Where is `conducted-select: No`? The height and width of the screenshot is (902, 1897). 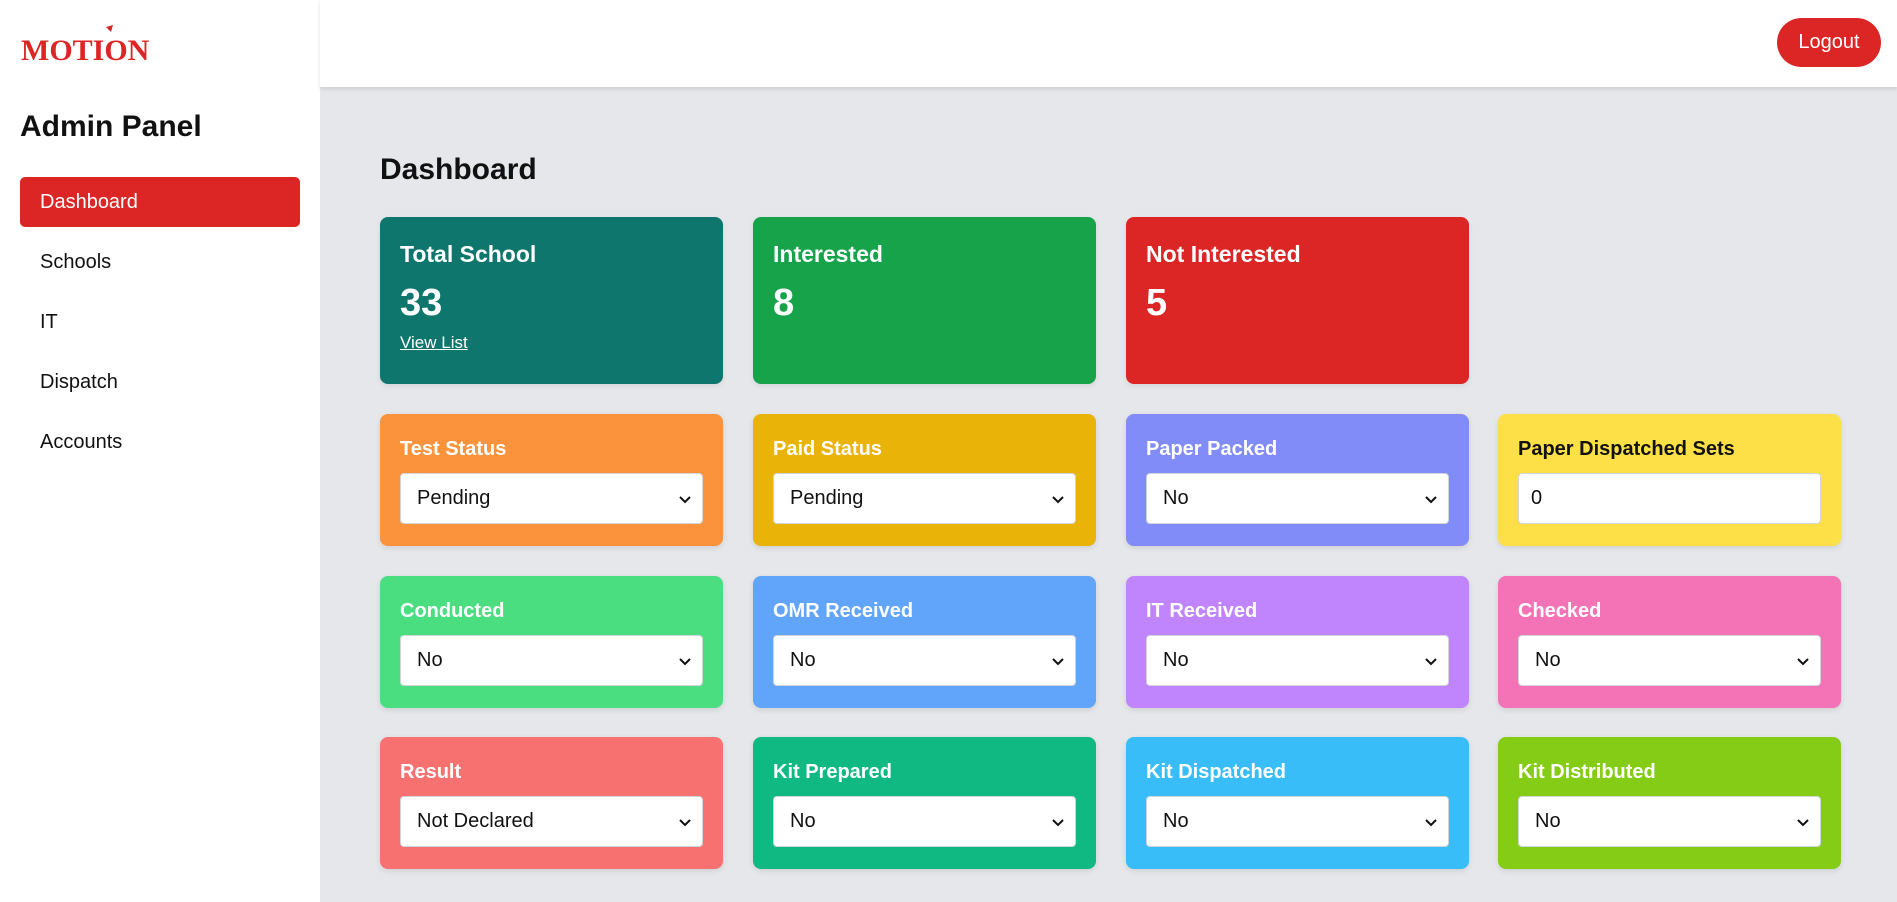 conducted-select: No is located at coordinates (551, 660).